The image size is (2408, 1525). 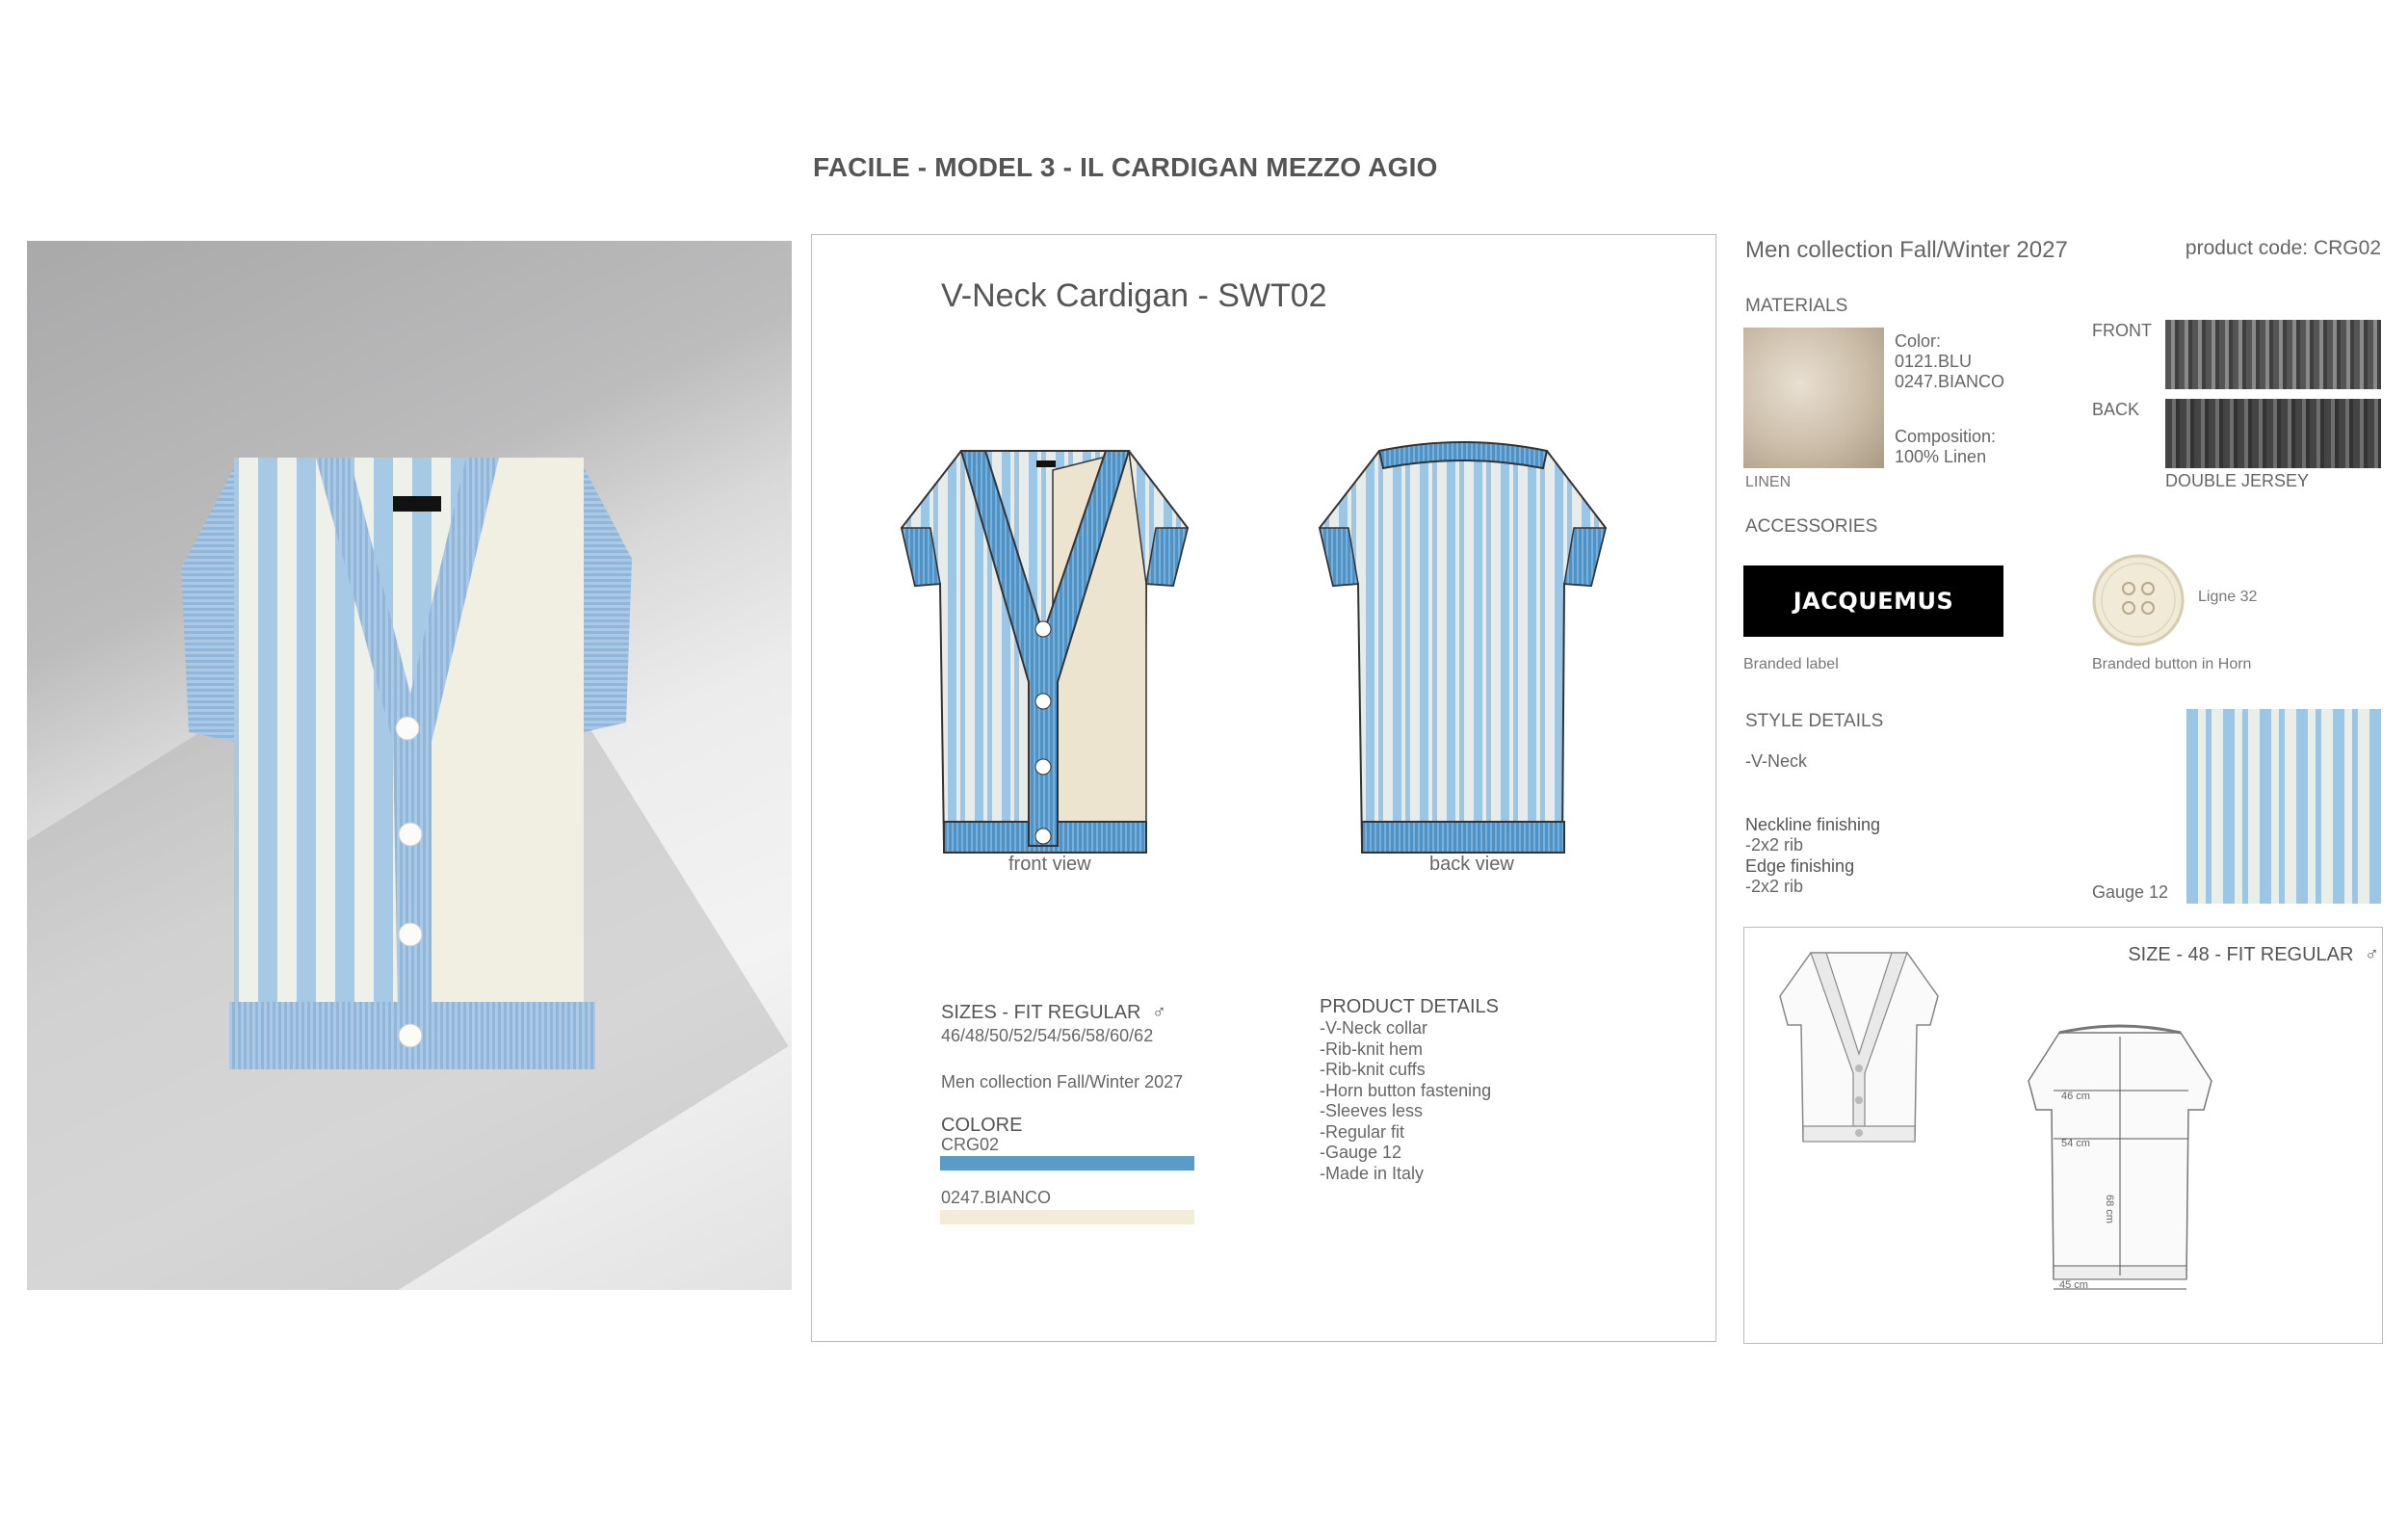 I want to click on detail-item: -Gauge 12, so click(x=1361, y=1152).